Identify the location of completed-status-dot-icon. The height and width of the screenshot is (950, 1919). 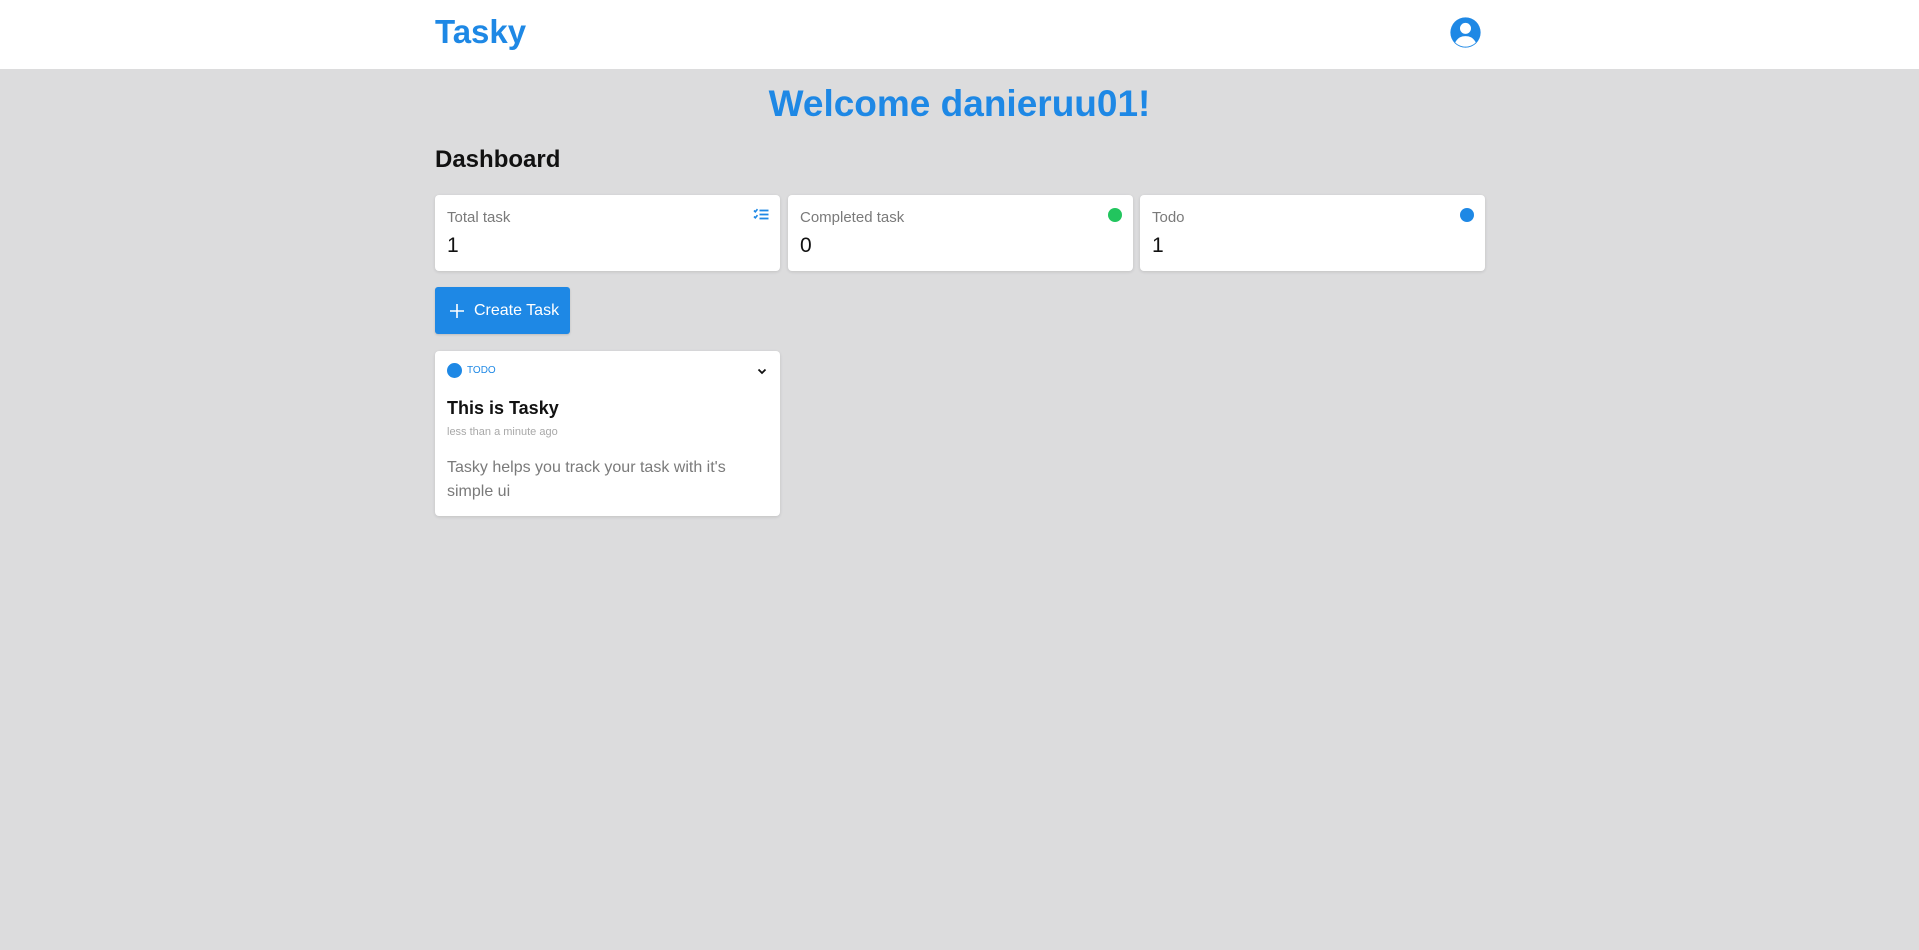
(1115, 215).